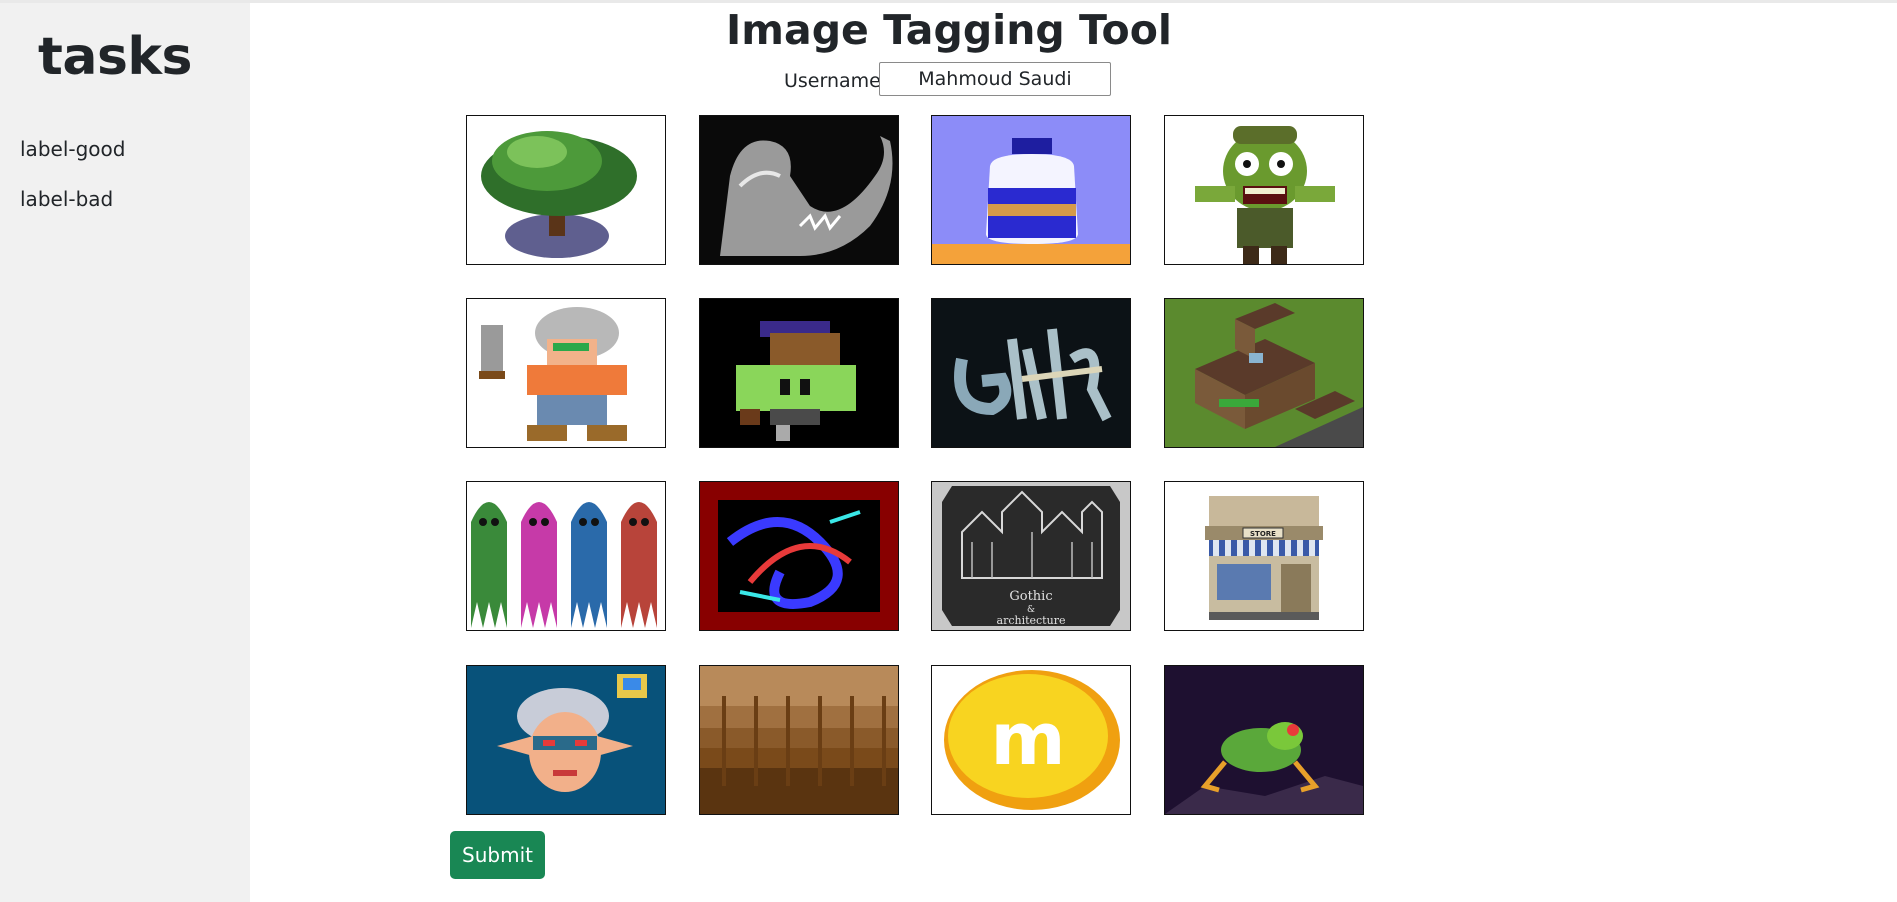 The image size is (1897, 902). I want to click on image-tile-ghosts, so click(566, 556).